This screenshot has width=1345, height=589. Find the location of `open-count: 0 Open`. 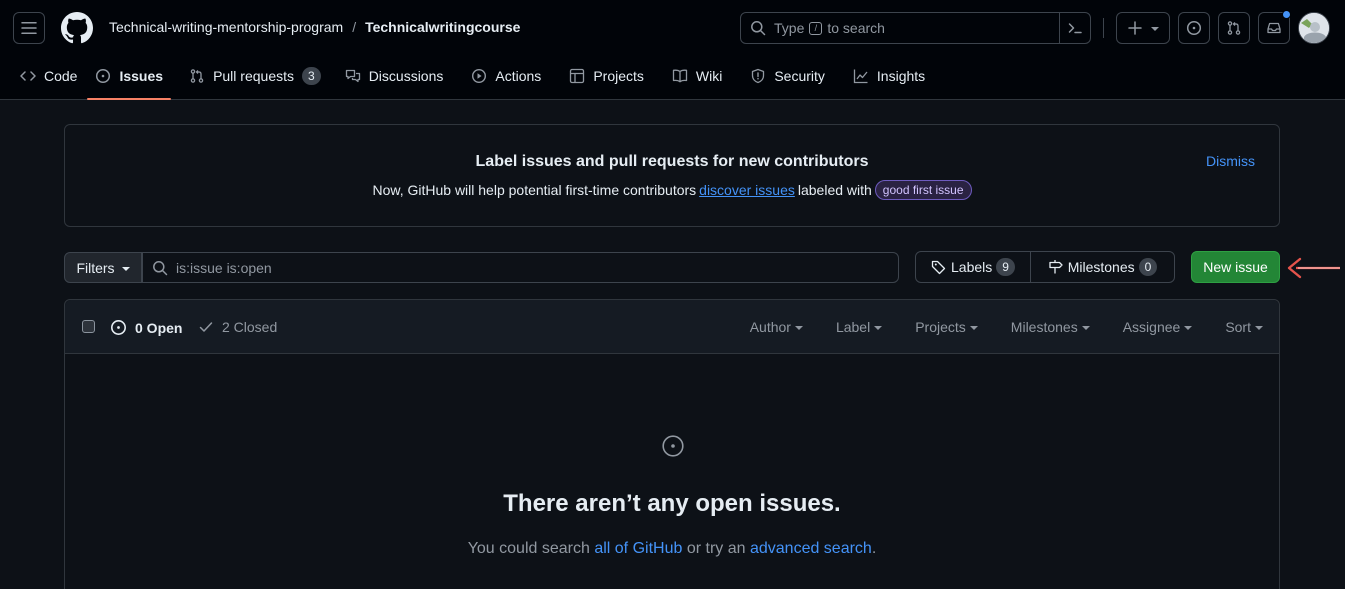

open-count: 0 Open is located at coordinates (159, 327).